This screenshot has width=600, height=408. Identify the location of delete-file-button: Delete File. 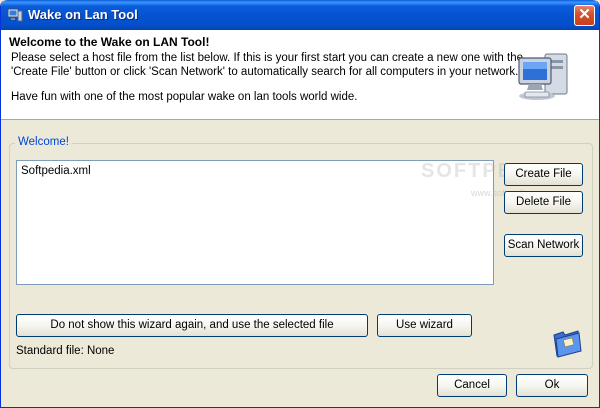
(543, 202).